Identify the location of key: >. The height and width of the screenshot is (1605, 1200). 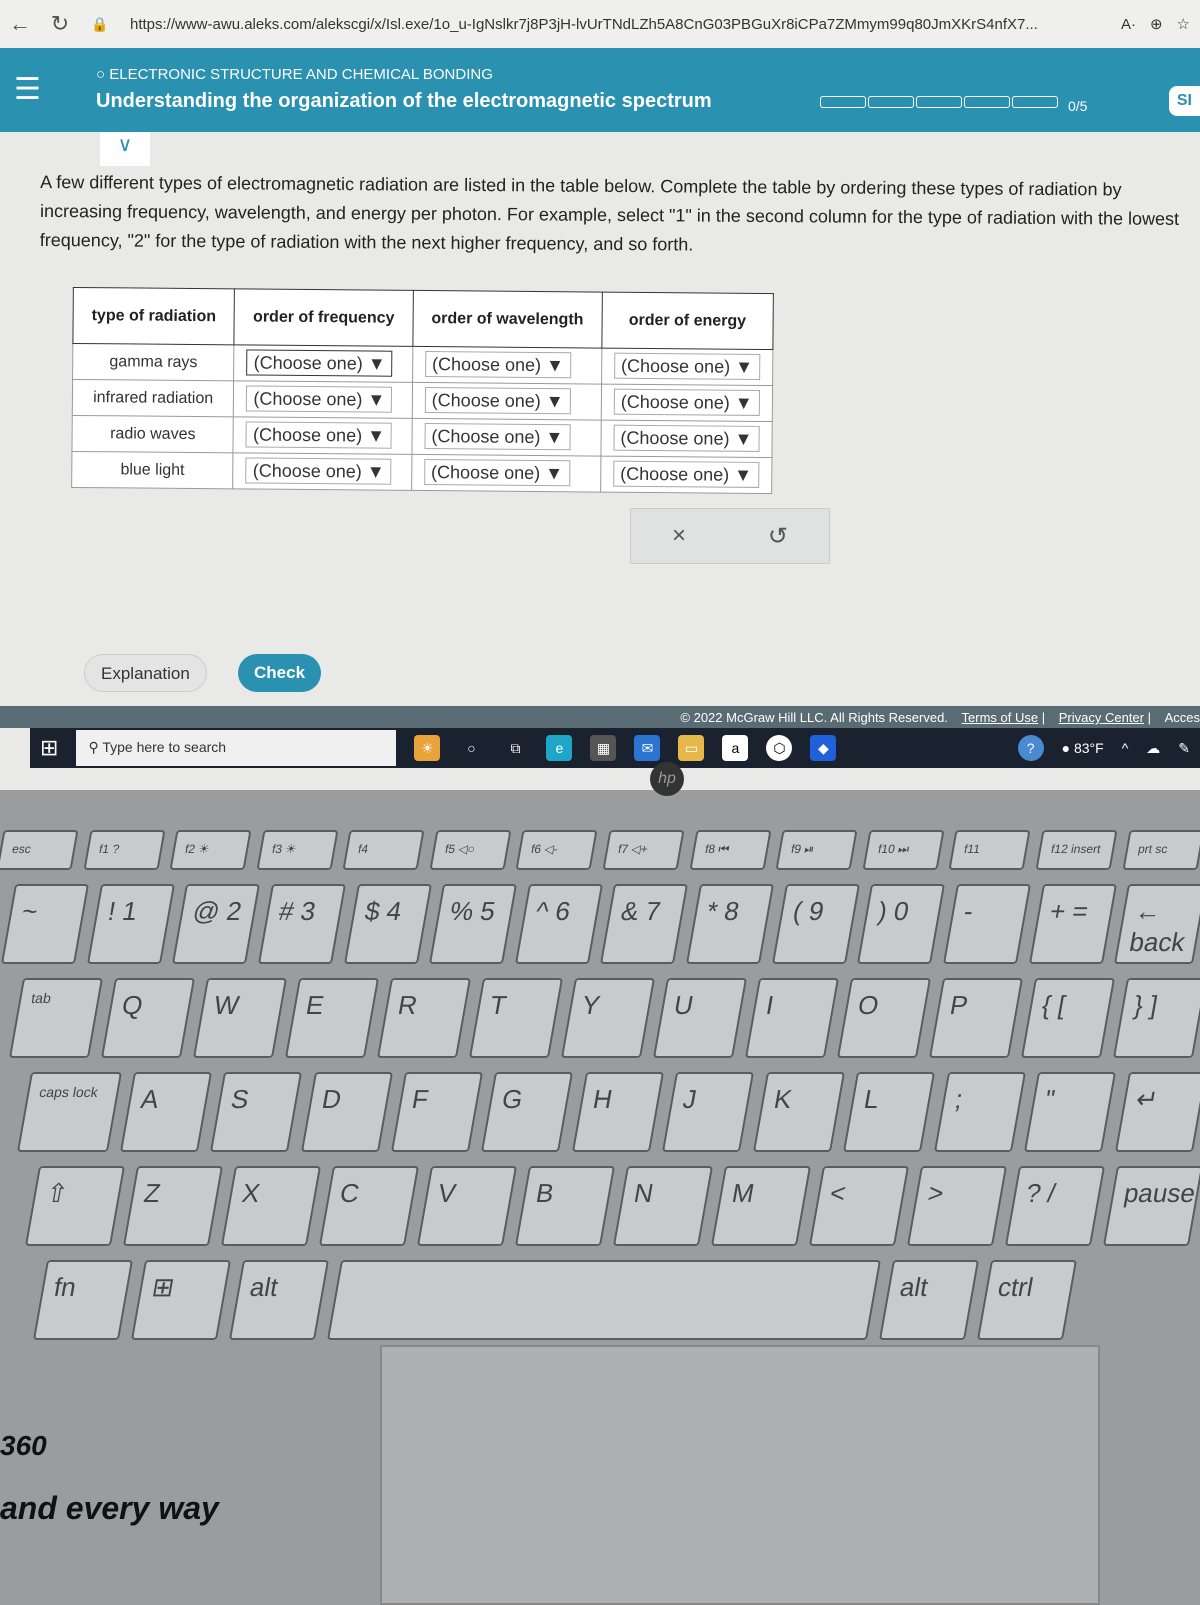
(957, 1206).